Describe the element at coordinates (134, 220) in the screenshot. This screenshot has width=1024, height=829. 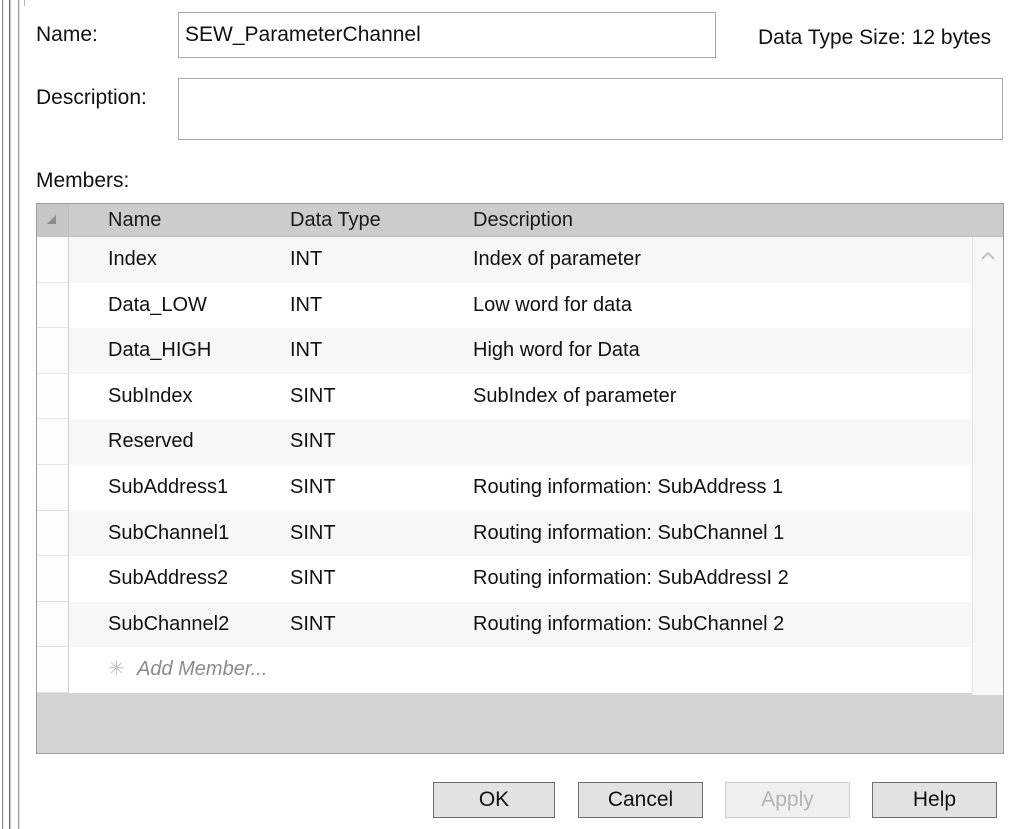
I see `column-header-name: Name` at that location.